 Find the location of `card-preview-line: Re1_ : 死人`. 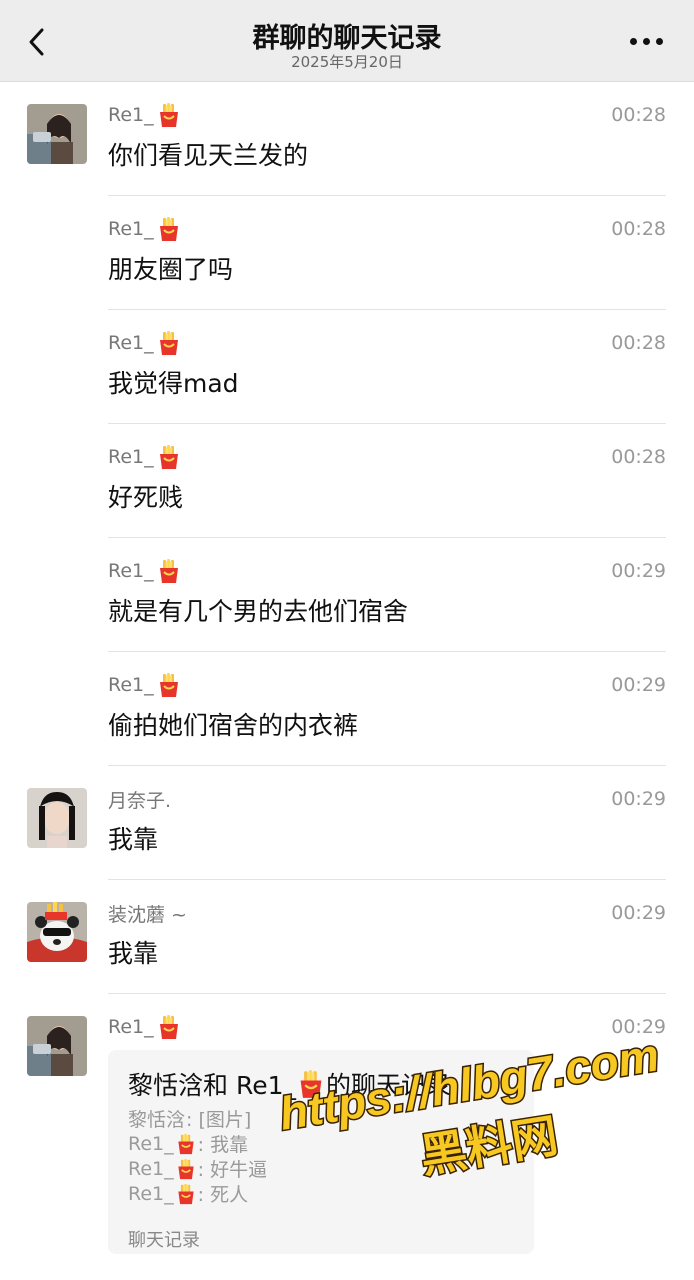

card-preview-line: Re1_ : 死人 is located at coordinates (188, 1194).